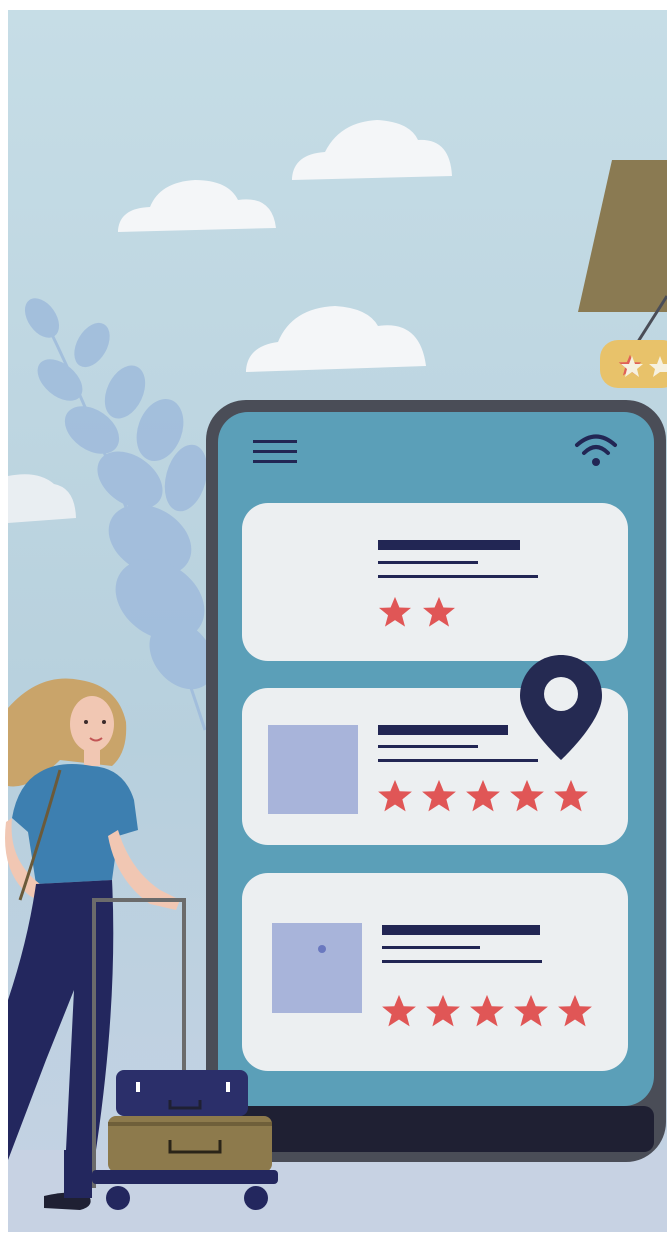 This screenshot has height=1233, width=667. I want to click on ground-strip, so click(337, 1191).